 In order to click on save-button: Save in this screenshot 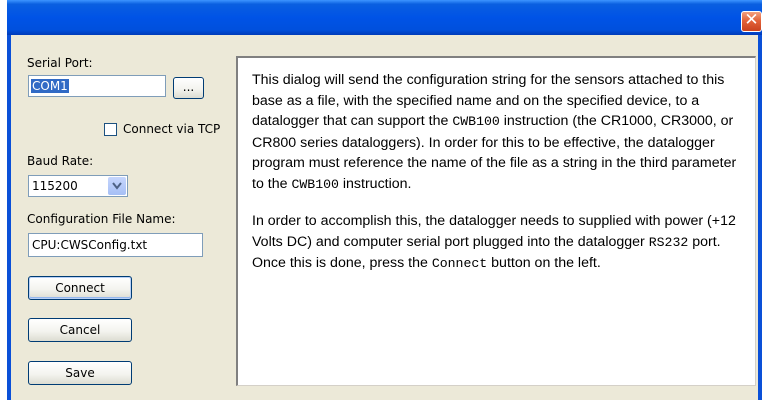, I will do `click(80, 373)`.